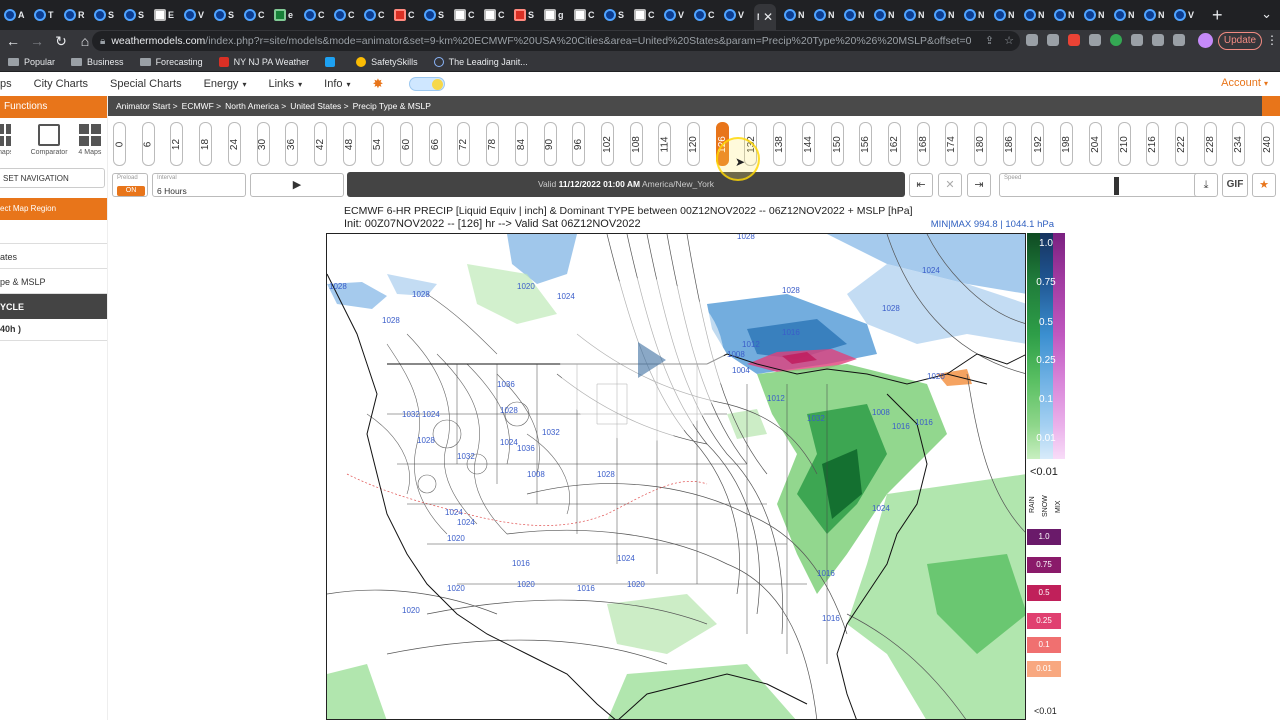 The height and width of the screenshot is (720, 1280). I want to click on bookmark-star-icon: ☆, so click(1009, 40).